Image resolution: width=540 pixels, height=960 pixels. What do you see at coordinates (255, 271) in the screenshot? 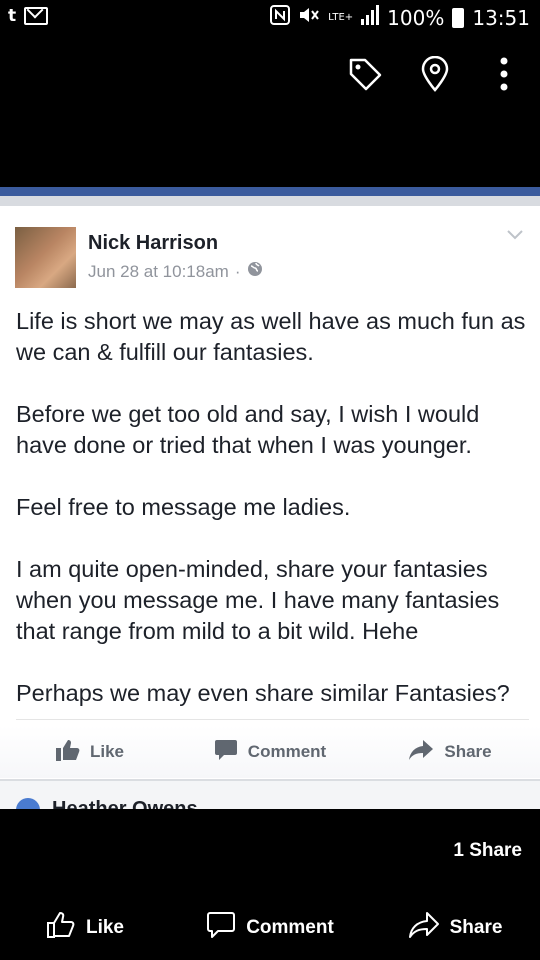
I see `globe-icon` at bounding box center [255, 271].